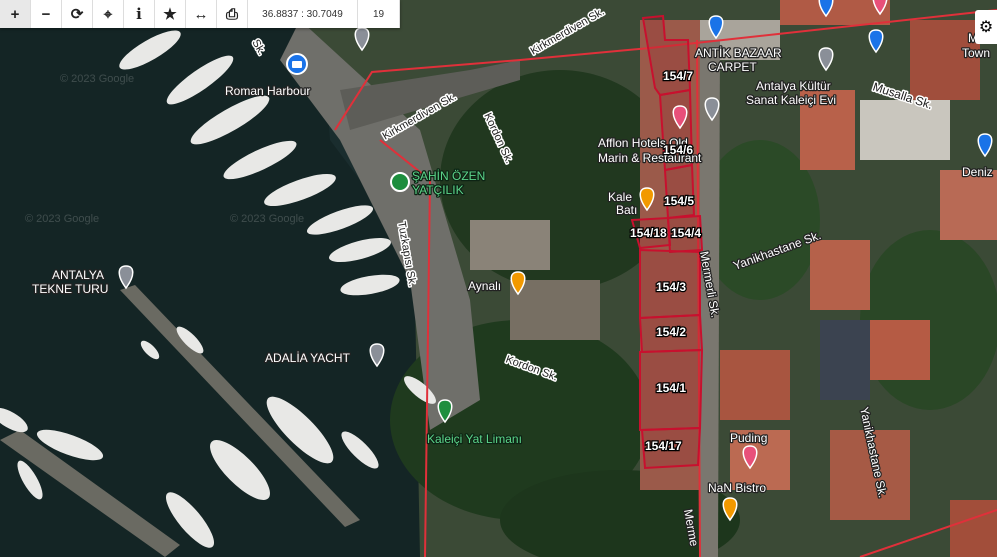  What do you see at coordinates (303, 14) in the screenshot?
I see `coordinates-readout: 36.8837 : 30.7049` at bounding box center [303, 14].